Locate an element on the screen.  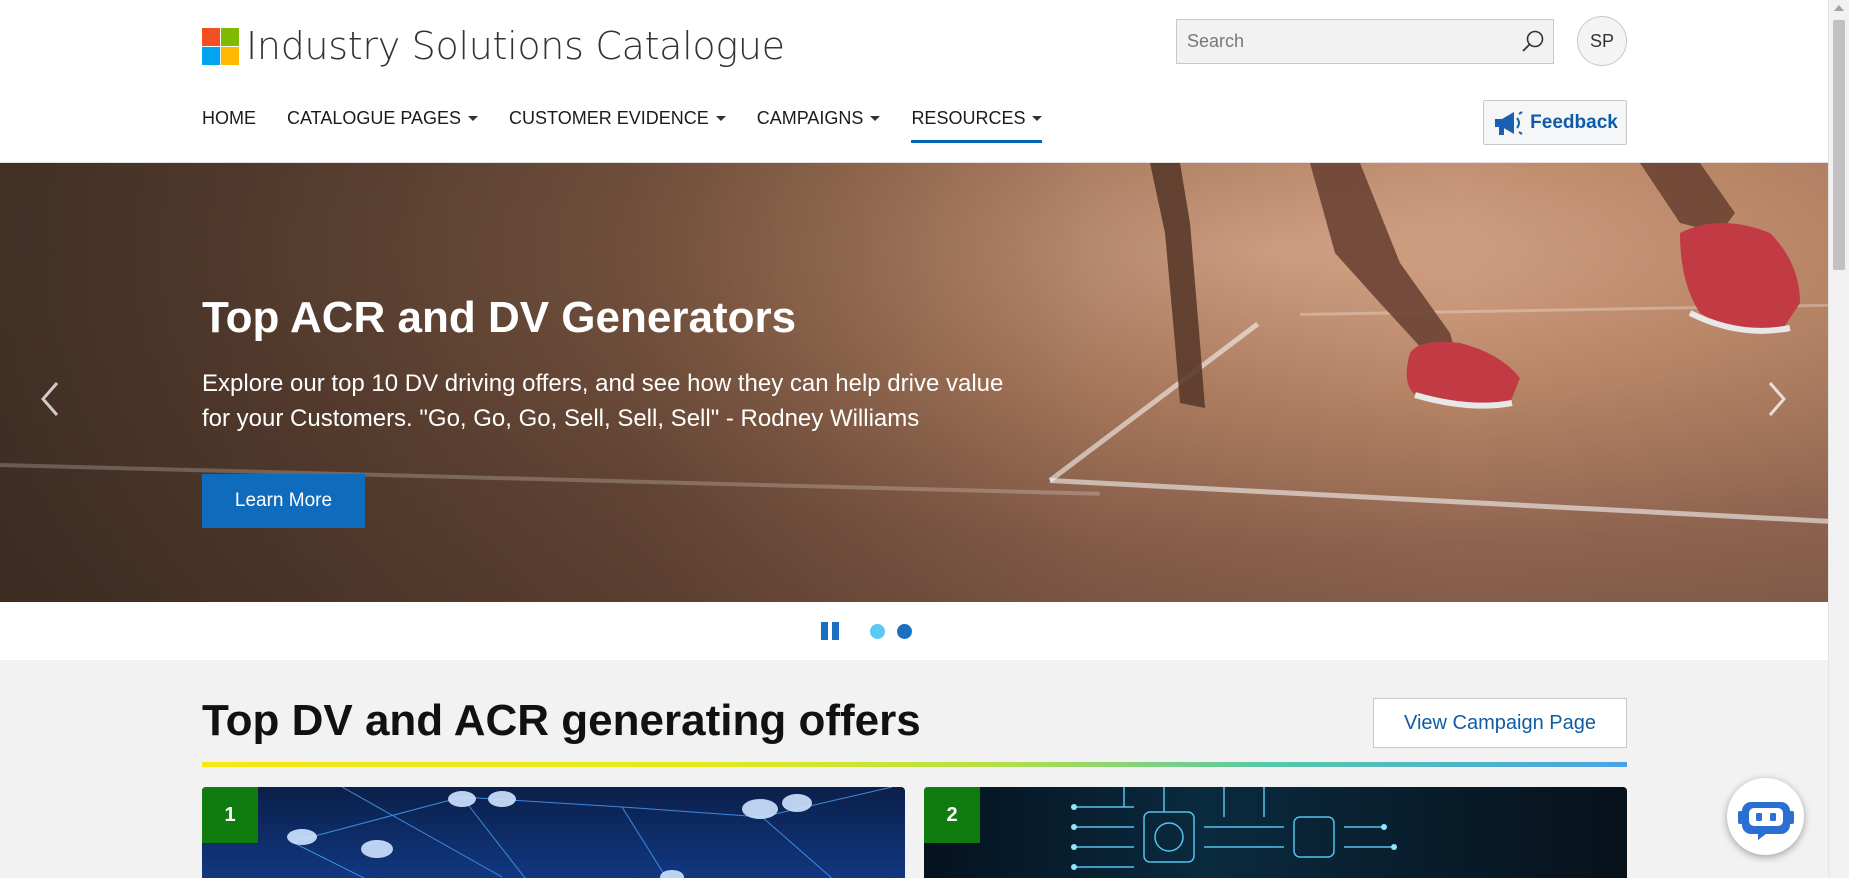
avatar: SP is located at coordinates (1602, 41).